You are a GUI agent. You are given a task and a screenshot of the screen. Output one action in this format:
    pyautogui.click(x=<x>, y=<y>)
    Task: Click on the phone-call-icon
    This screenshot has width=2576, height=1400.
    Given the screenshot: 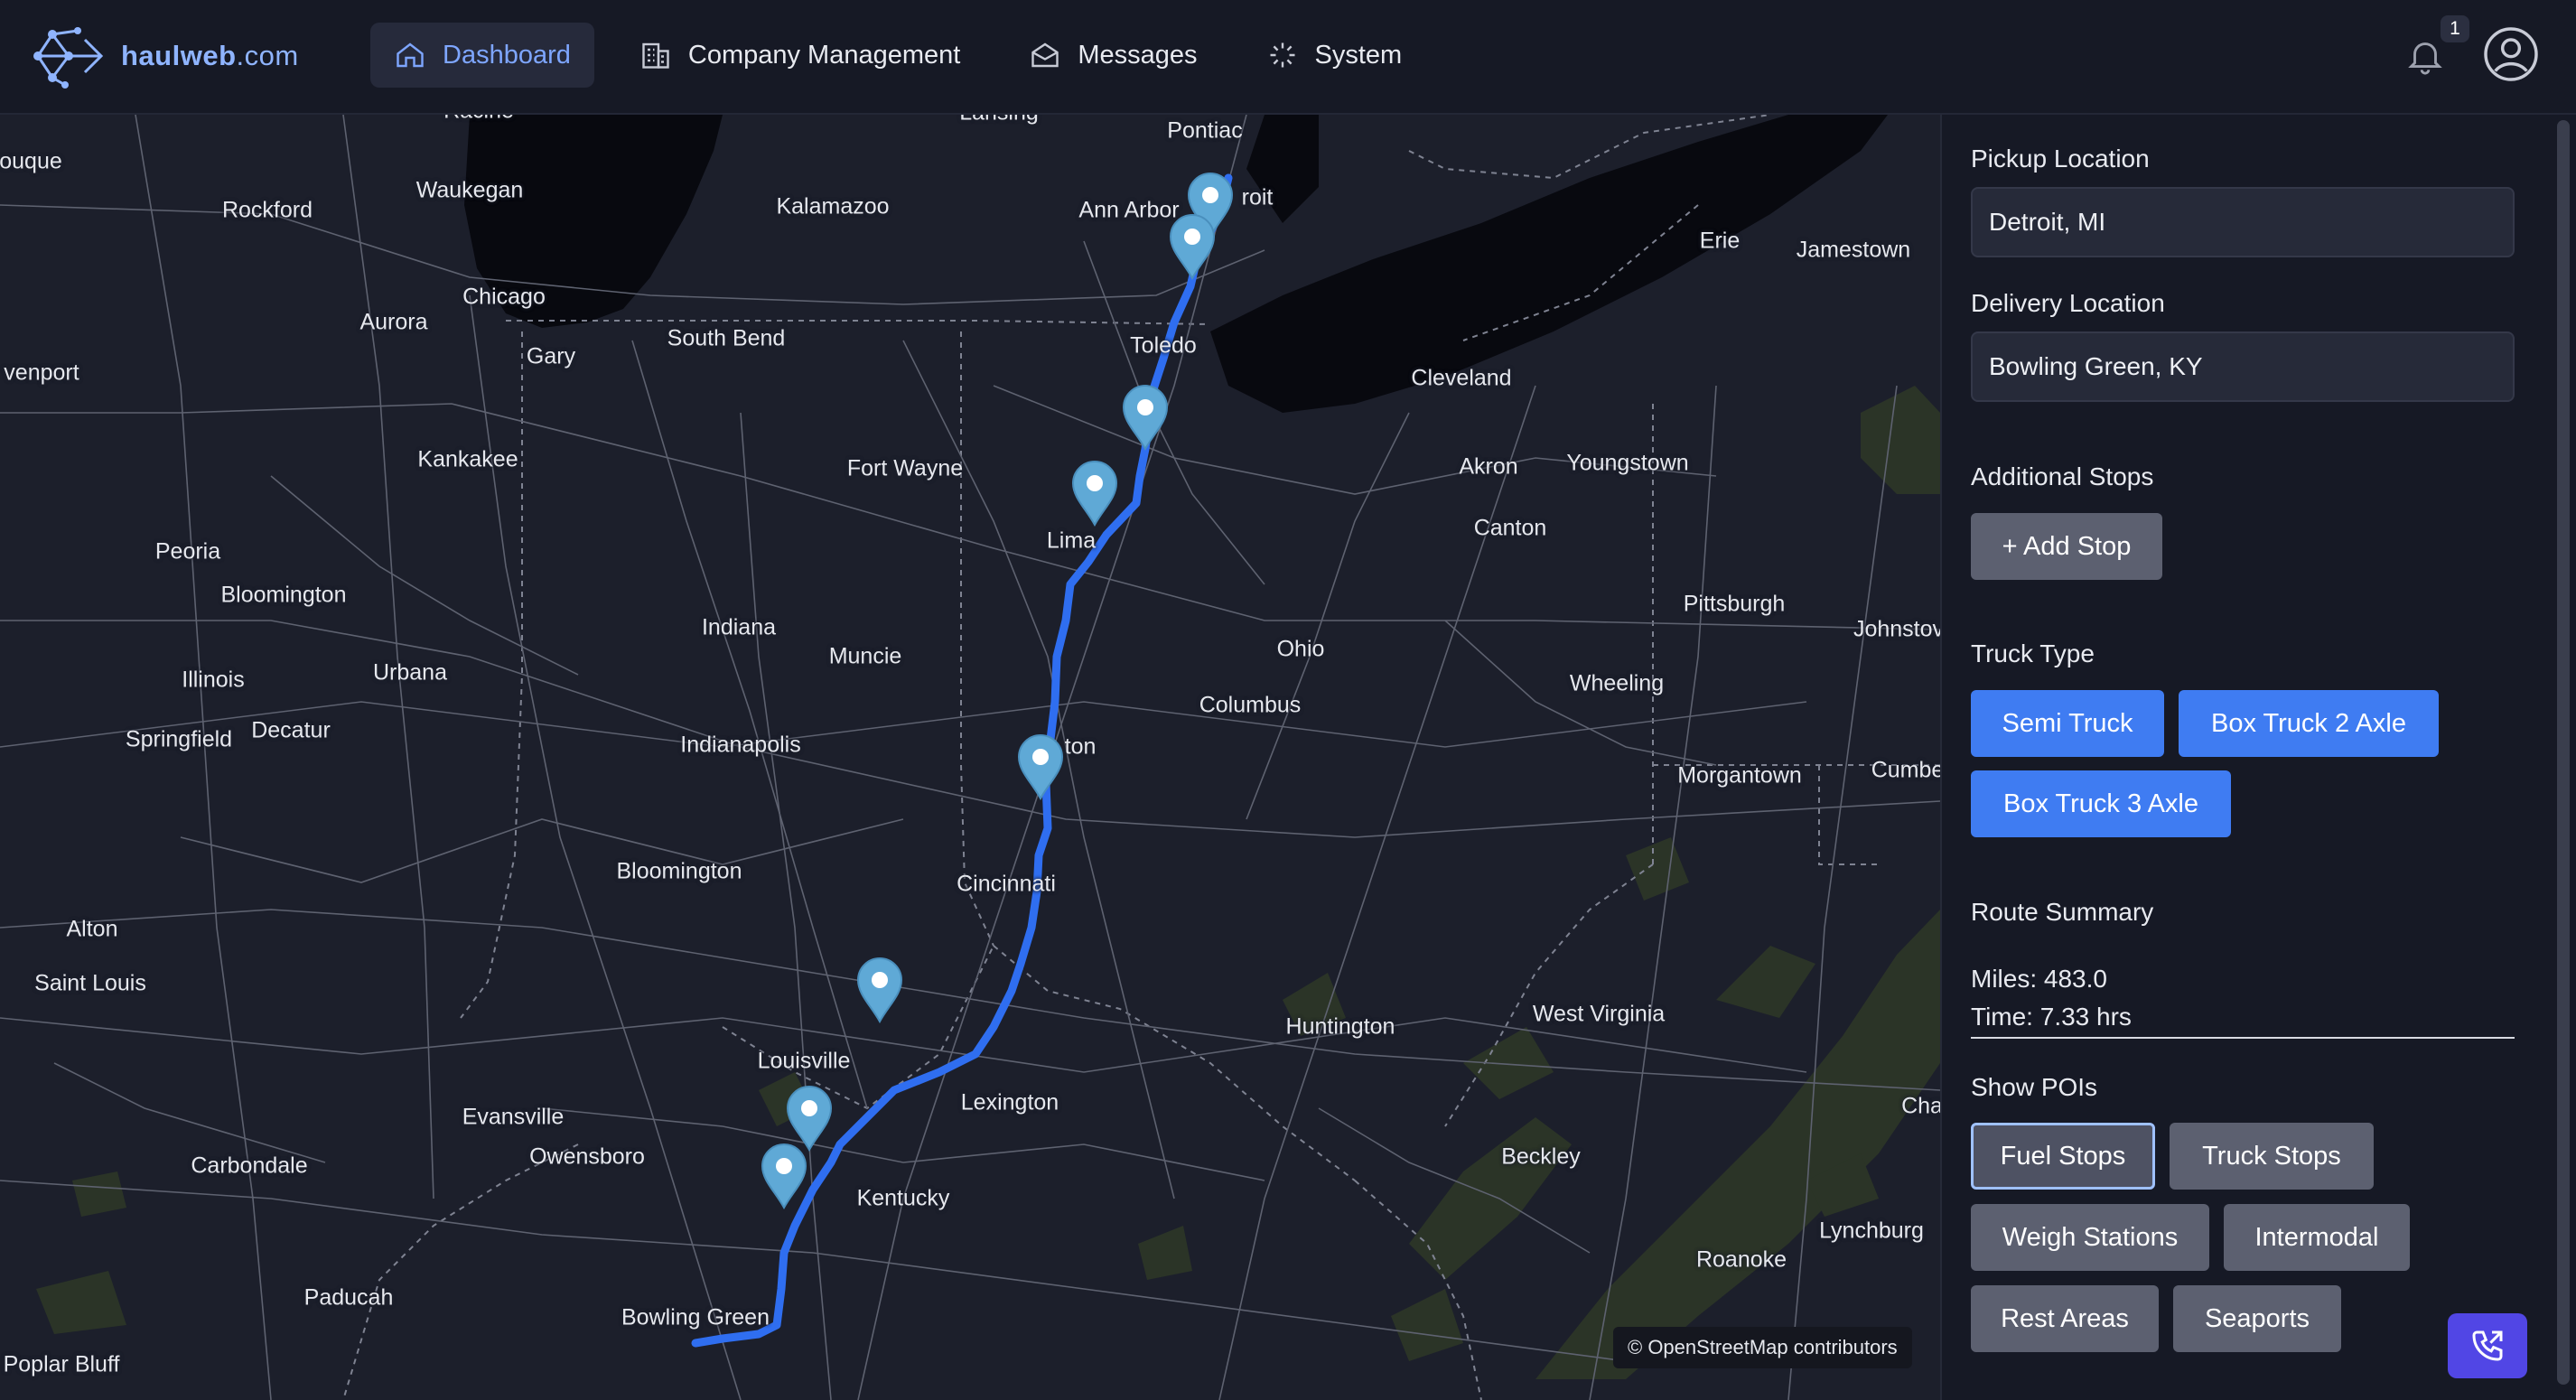 What is the action you would take?
    pyautogui.click(x=2487, y=1345)
    